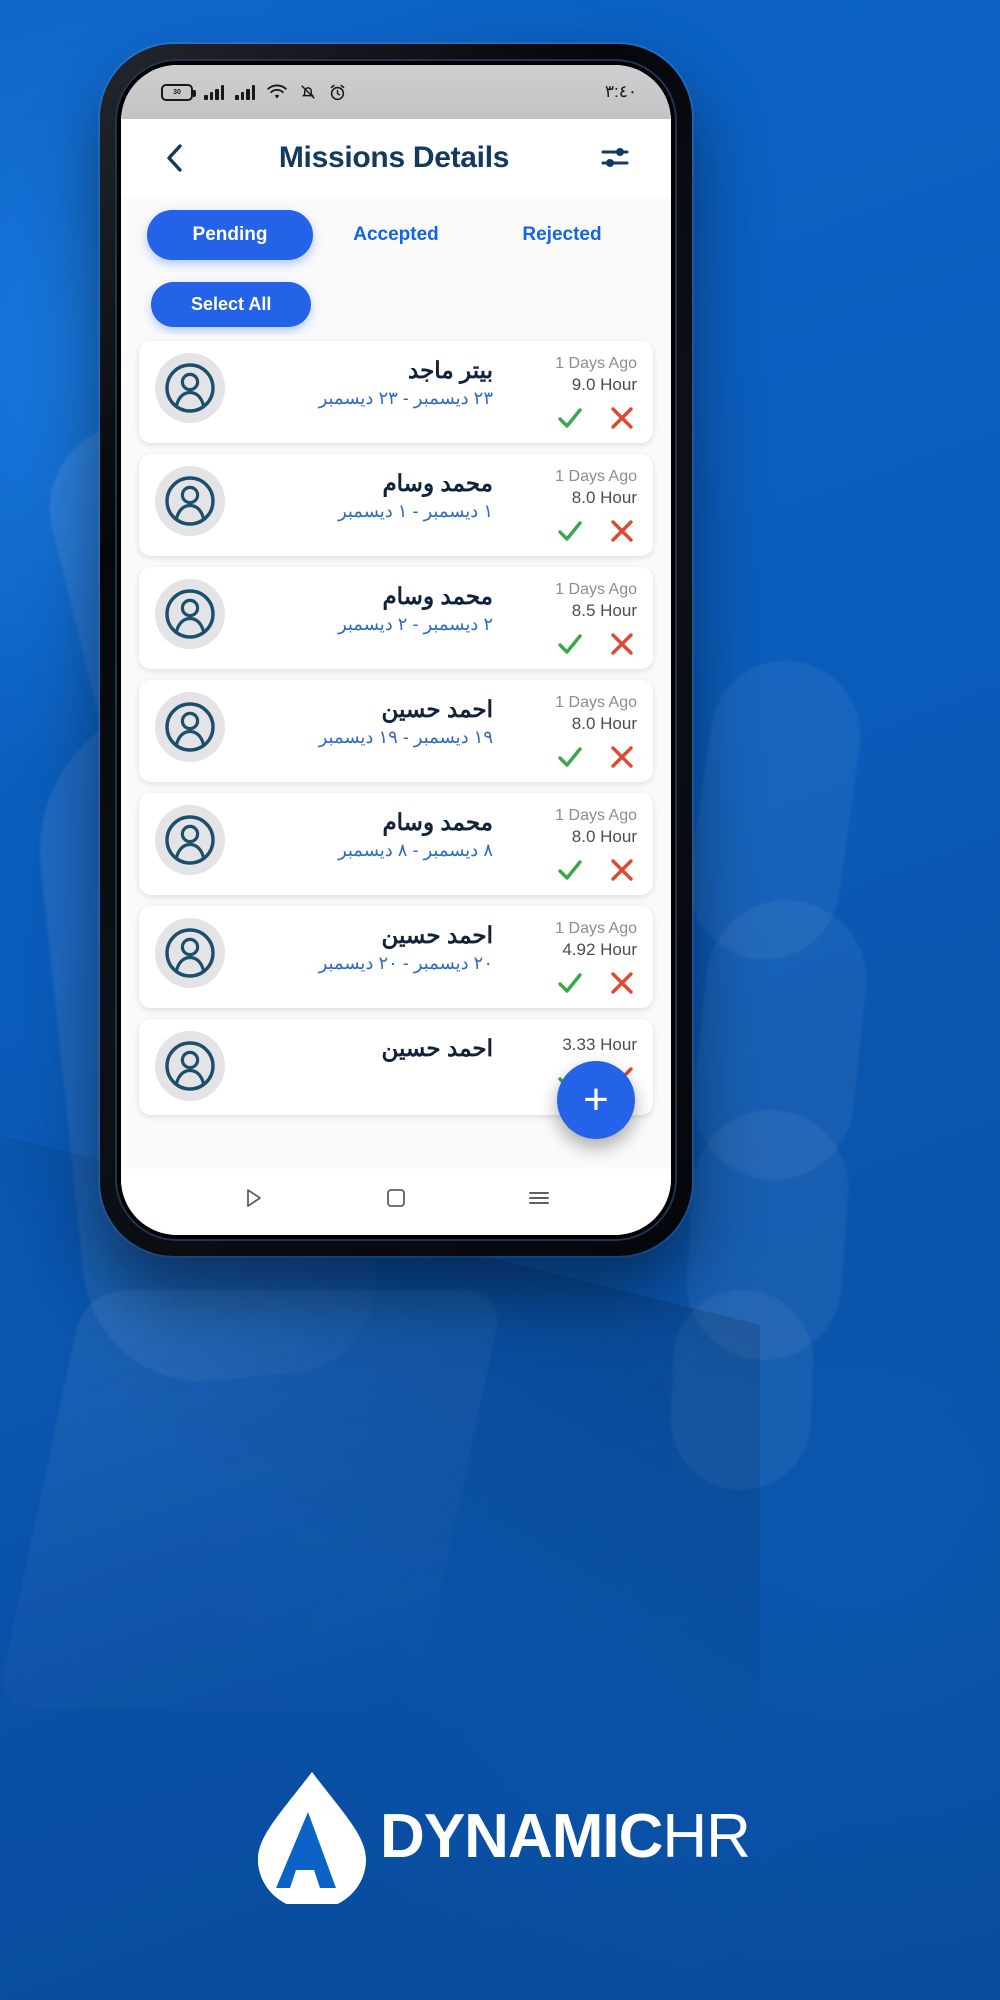  Describe the element at coordinates (572, 958) in the screenshot. I see `mission-meta: 1 Days Ago 4.92 Hour` at that location.